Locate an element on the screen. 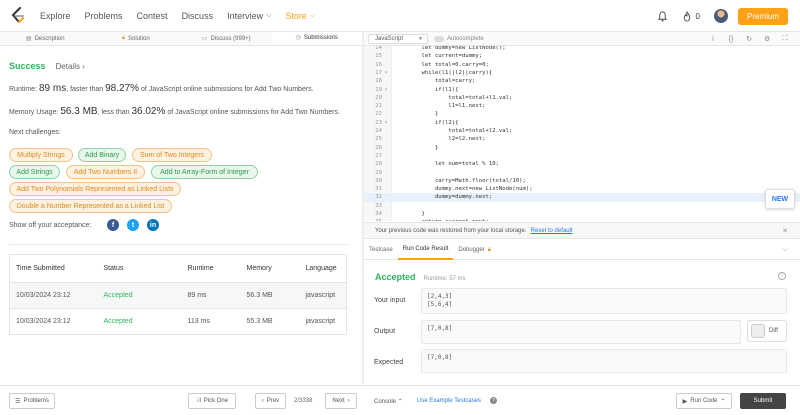 Image resolution: width=800 pixels, height=415 pixels. tab-debugger: Debugger 🔒︎ is located at coordinates (474, 250).